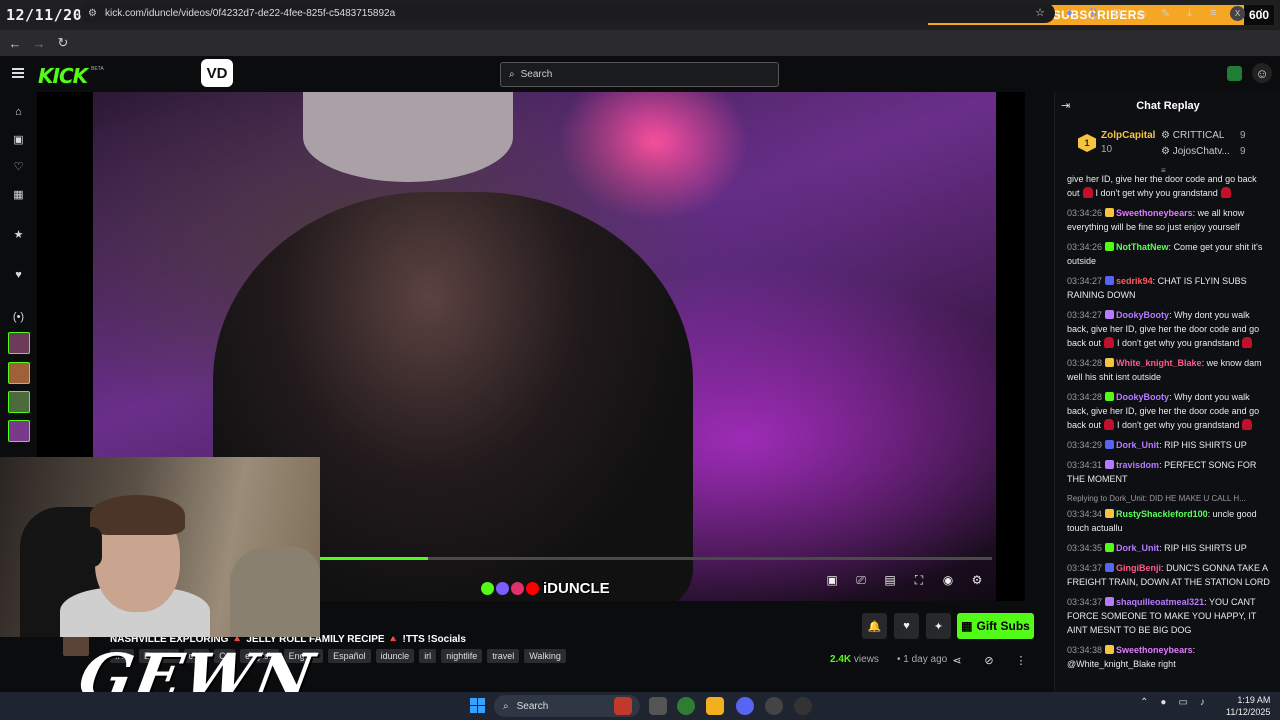 This screenshot has height=720, width=1280. What do you see at coordinates (1237, 13) in the screenshot?
I see `profile-icon: X` at bounding box center [1237, 13].